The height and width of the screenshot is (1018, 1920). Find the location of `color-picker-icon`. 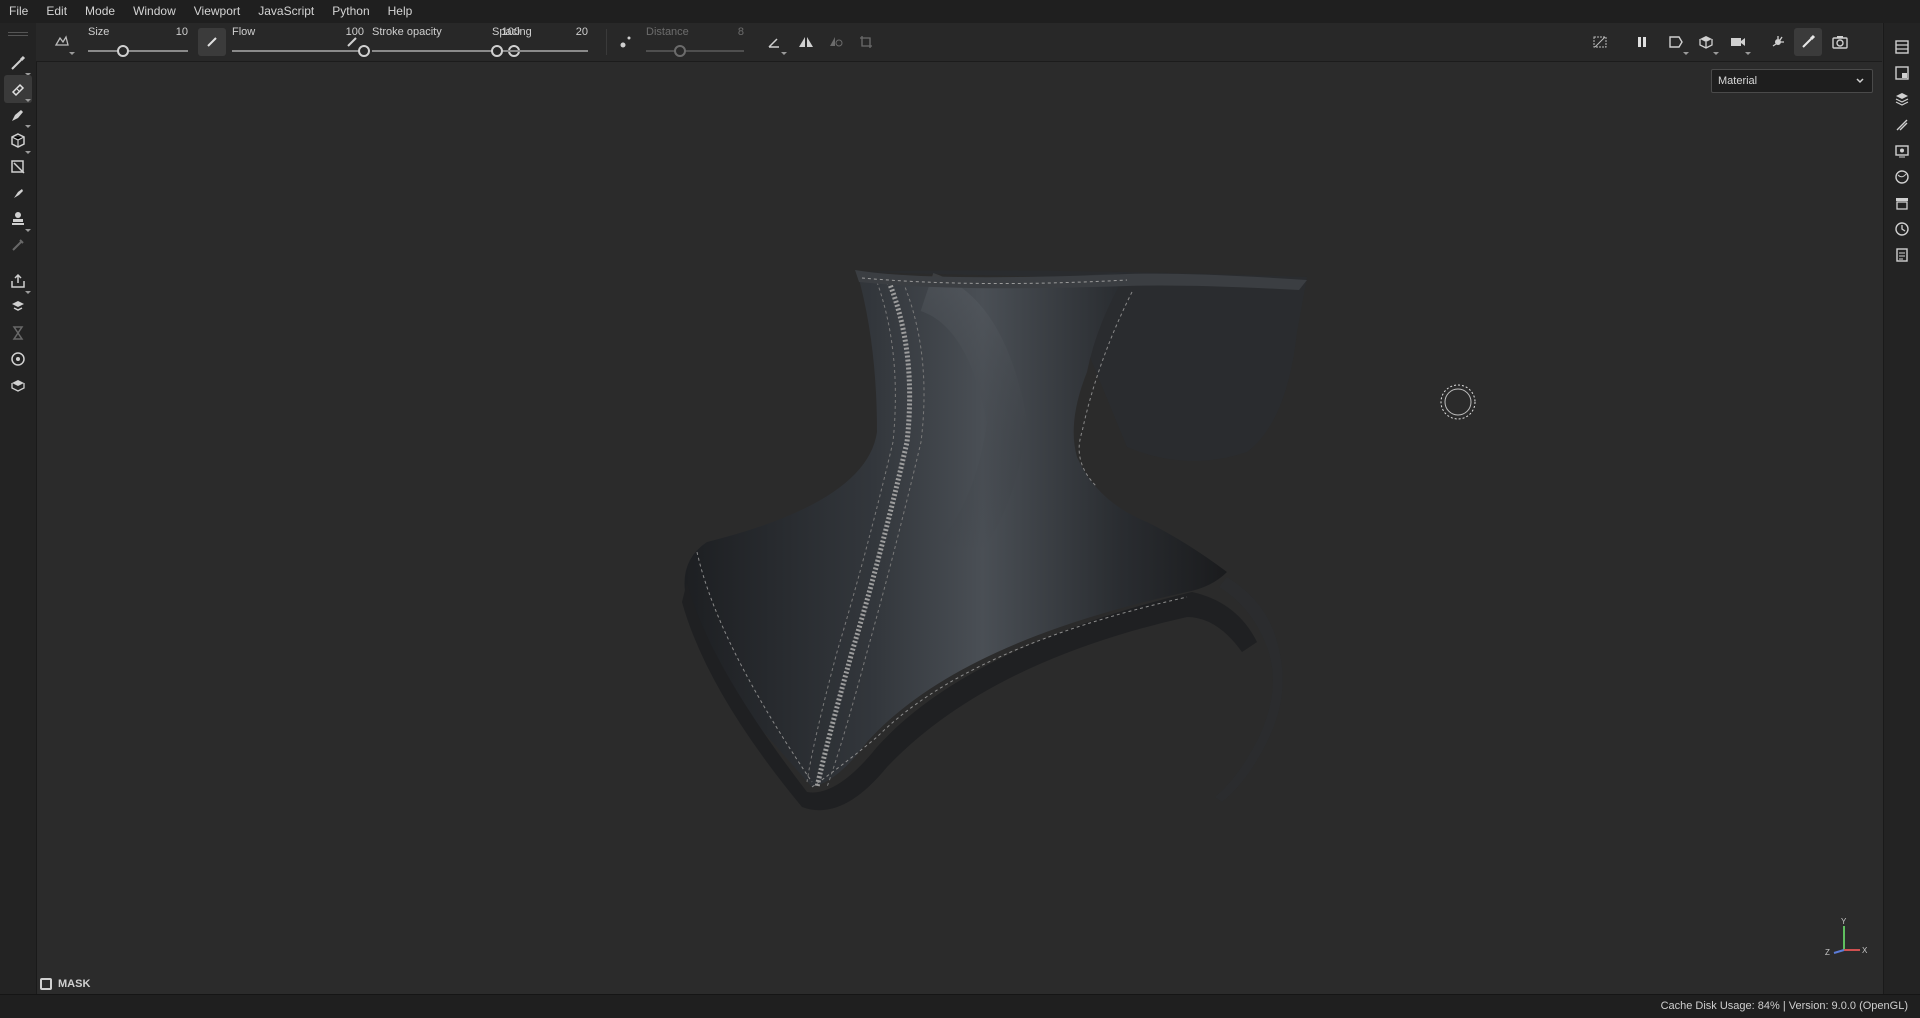

color-picker-icon is located at coordinates (18, 218).